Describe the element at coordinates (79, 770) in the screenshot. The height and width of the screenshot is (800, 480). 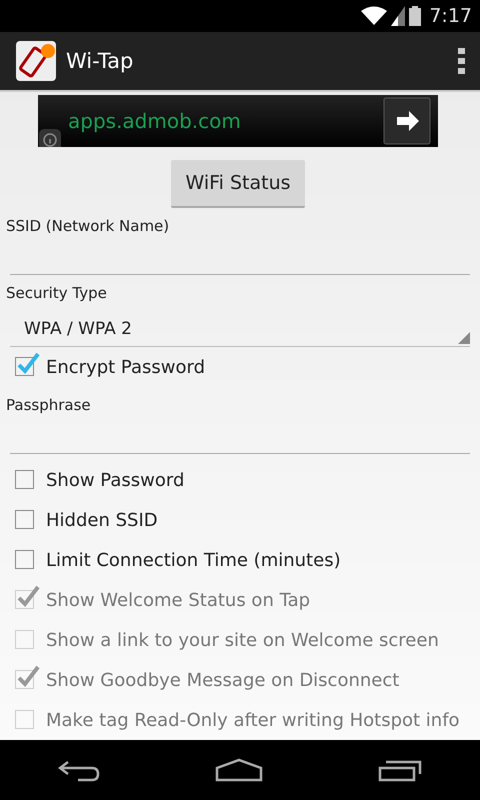
I see `back-icon` at that location.